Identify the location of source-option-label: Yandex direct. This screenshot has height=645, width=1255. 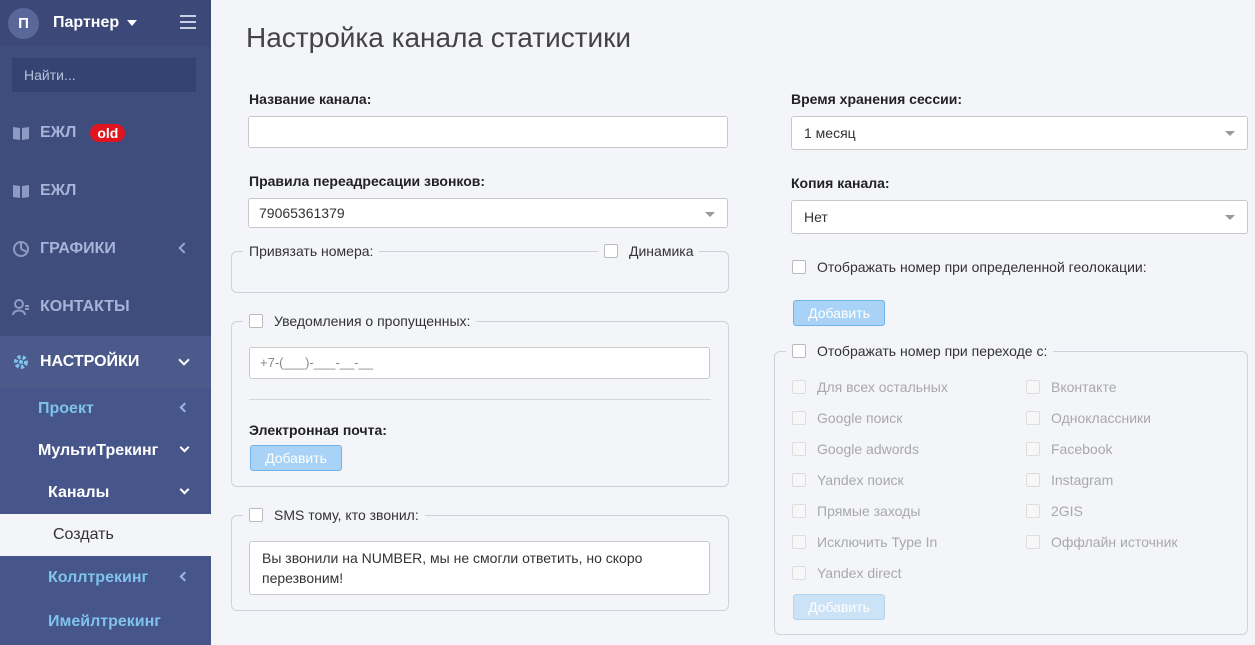
(859, 573).